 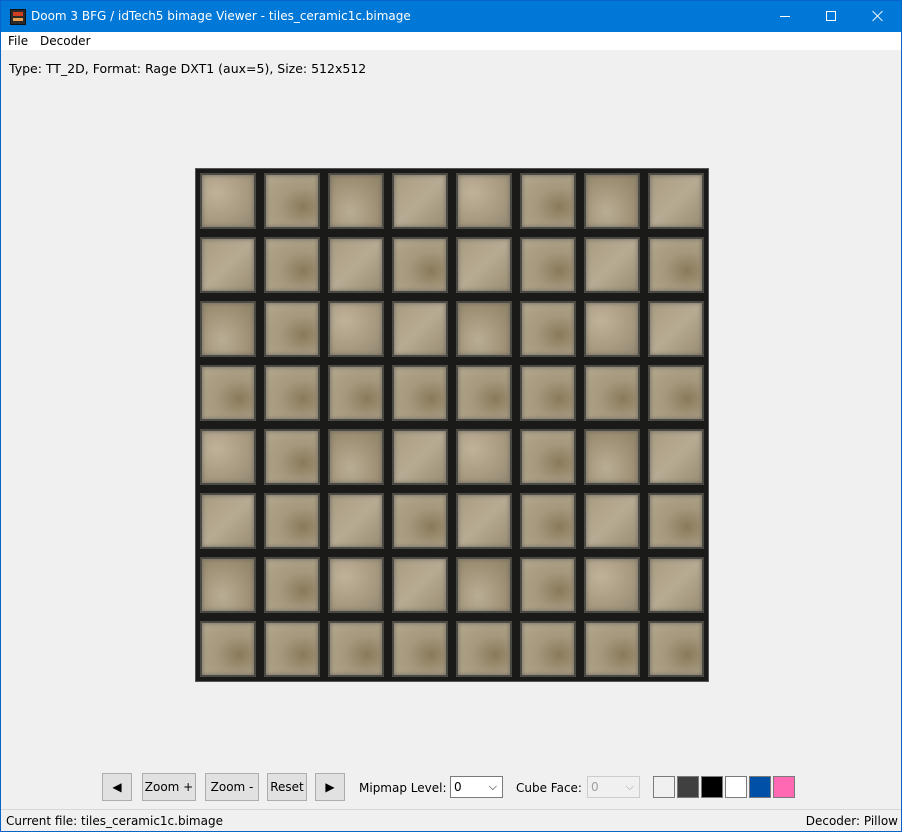 What do you see at coordinates (403, 788) in the screenshot?
I see `mipmap-level-label: Mipmap Level:` at bounding box center [403, 788].